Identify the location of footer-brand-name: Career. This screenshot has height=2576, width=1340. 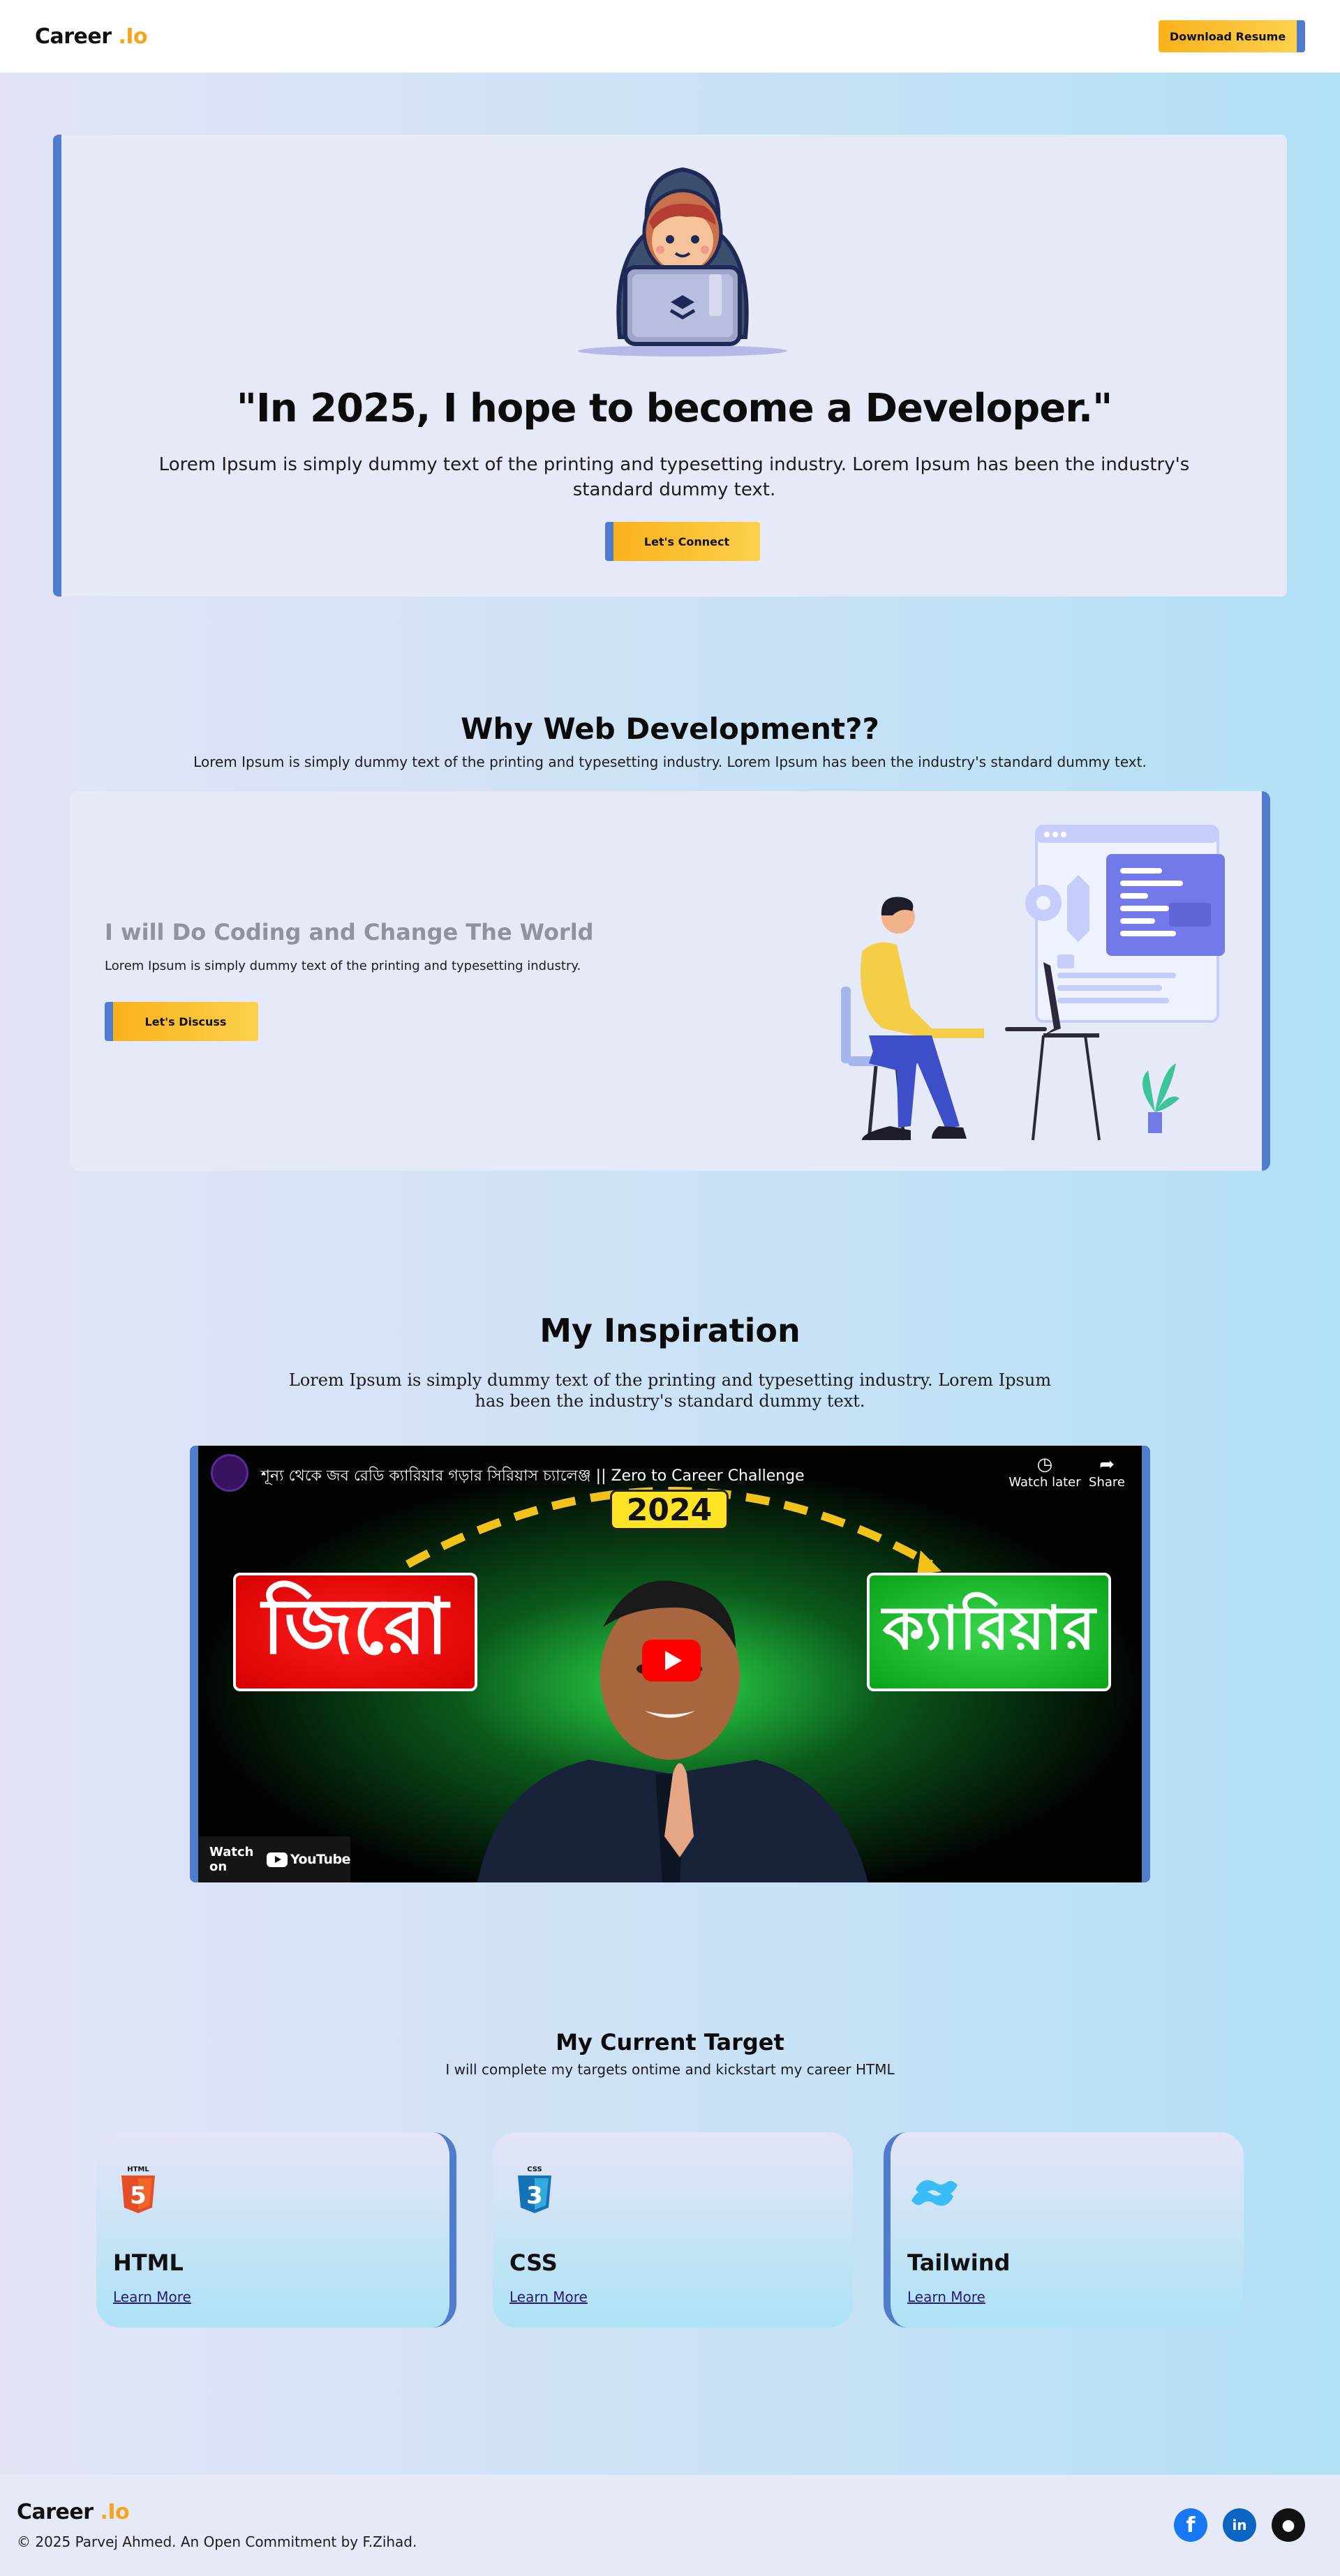
(55, 2512).